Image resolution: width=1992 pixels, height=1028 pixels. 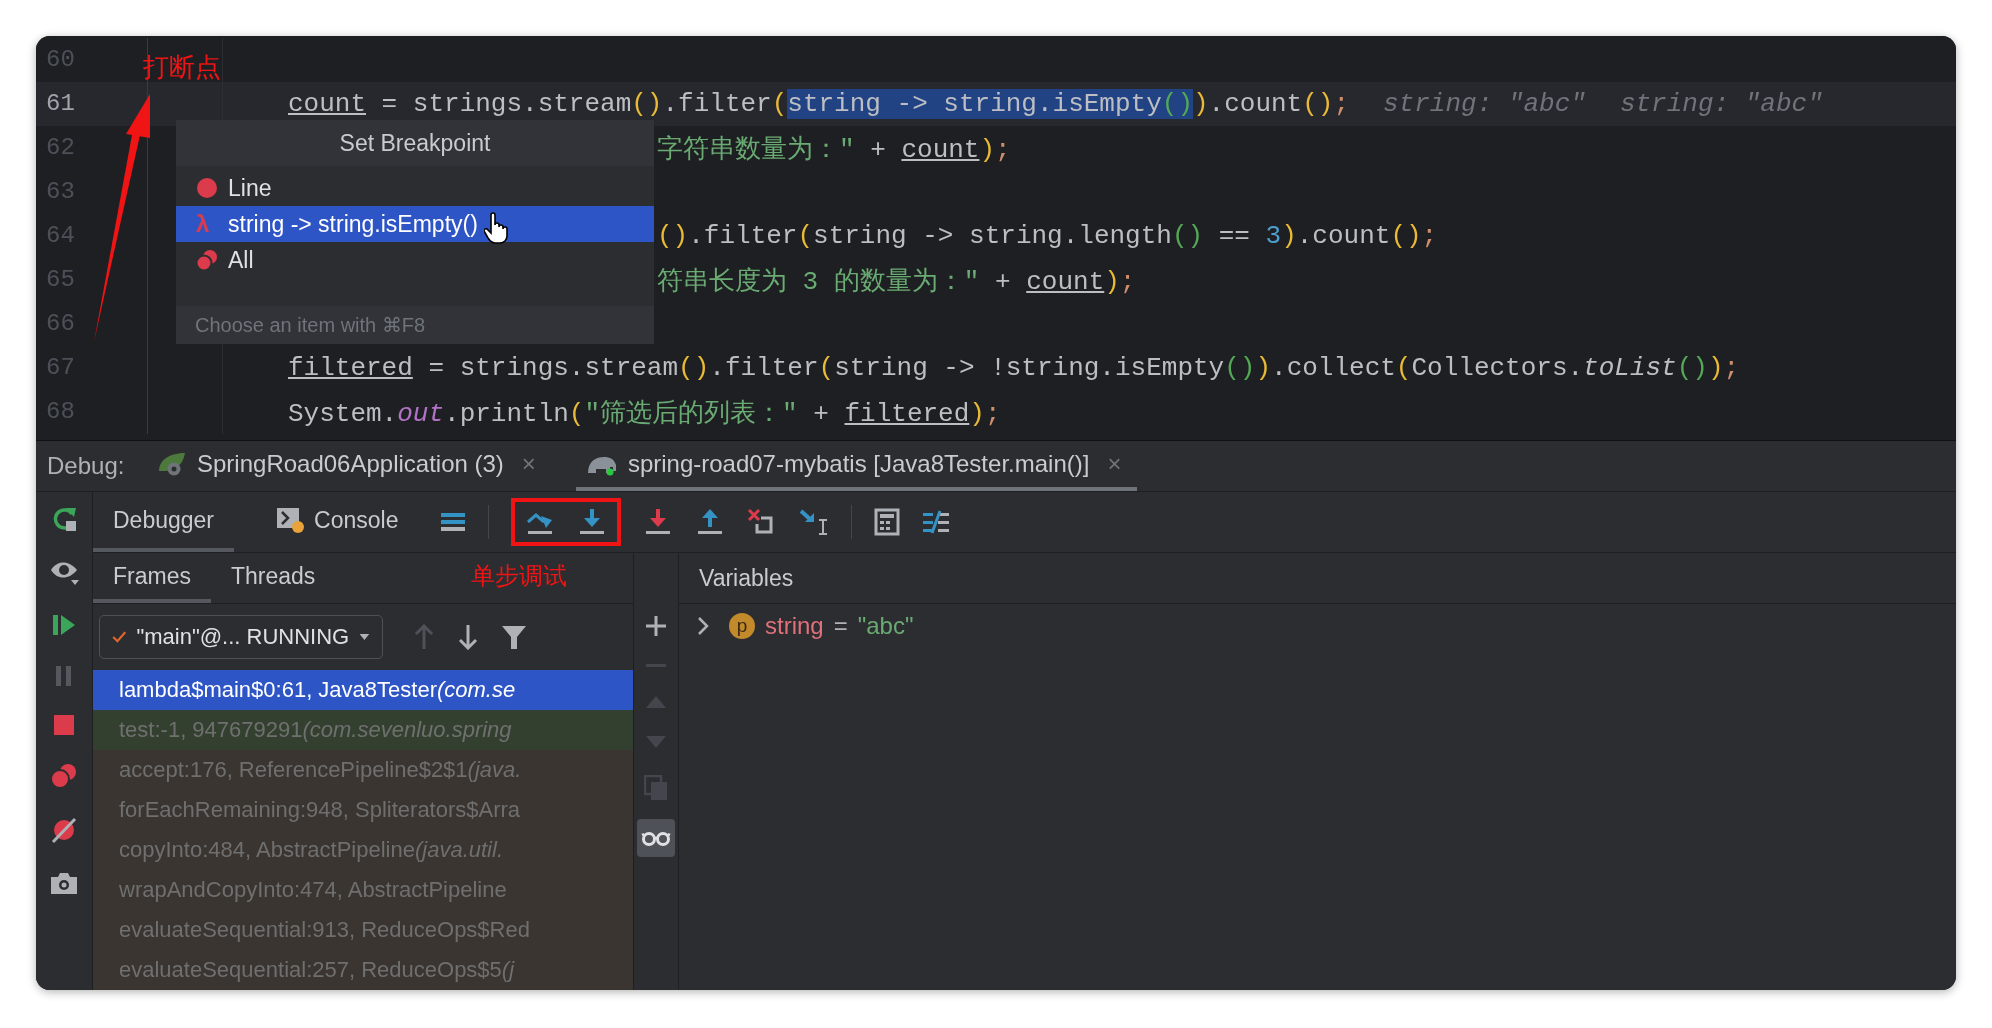 What do you see at coordinates (64, 883) in the screenshot?
I see `camera-icon` at bounding box center [64, 883].